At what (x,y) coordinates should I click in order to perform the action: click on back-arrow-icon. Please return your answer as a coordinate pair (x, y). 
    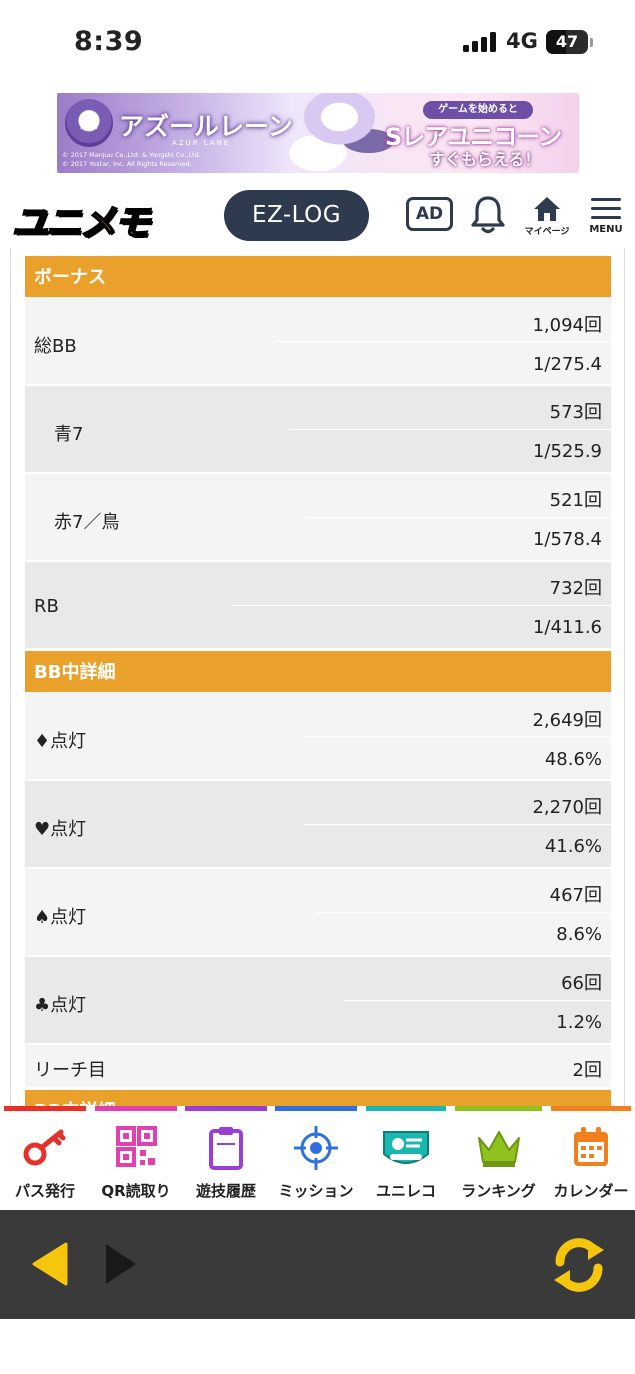
    Looking at the image, I should click on (50, 1264).